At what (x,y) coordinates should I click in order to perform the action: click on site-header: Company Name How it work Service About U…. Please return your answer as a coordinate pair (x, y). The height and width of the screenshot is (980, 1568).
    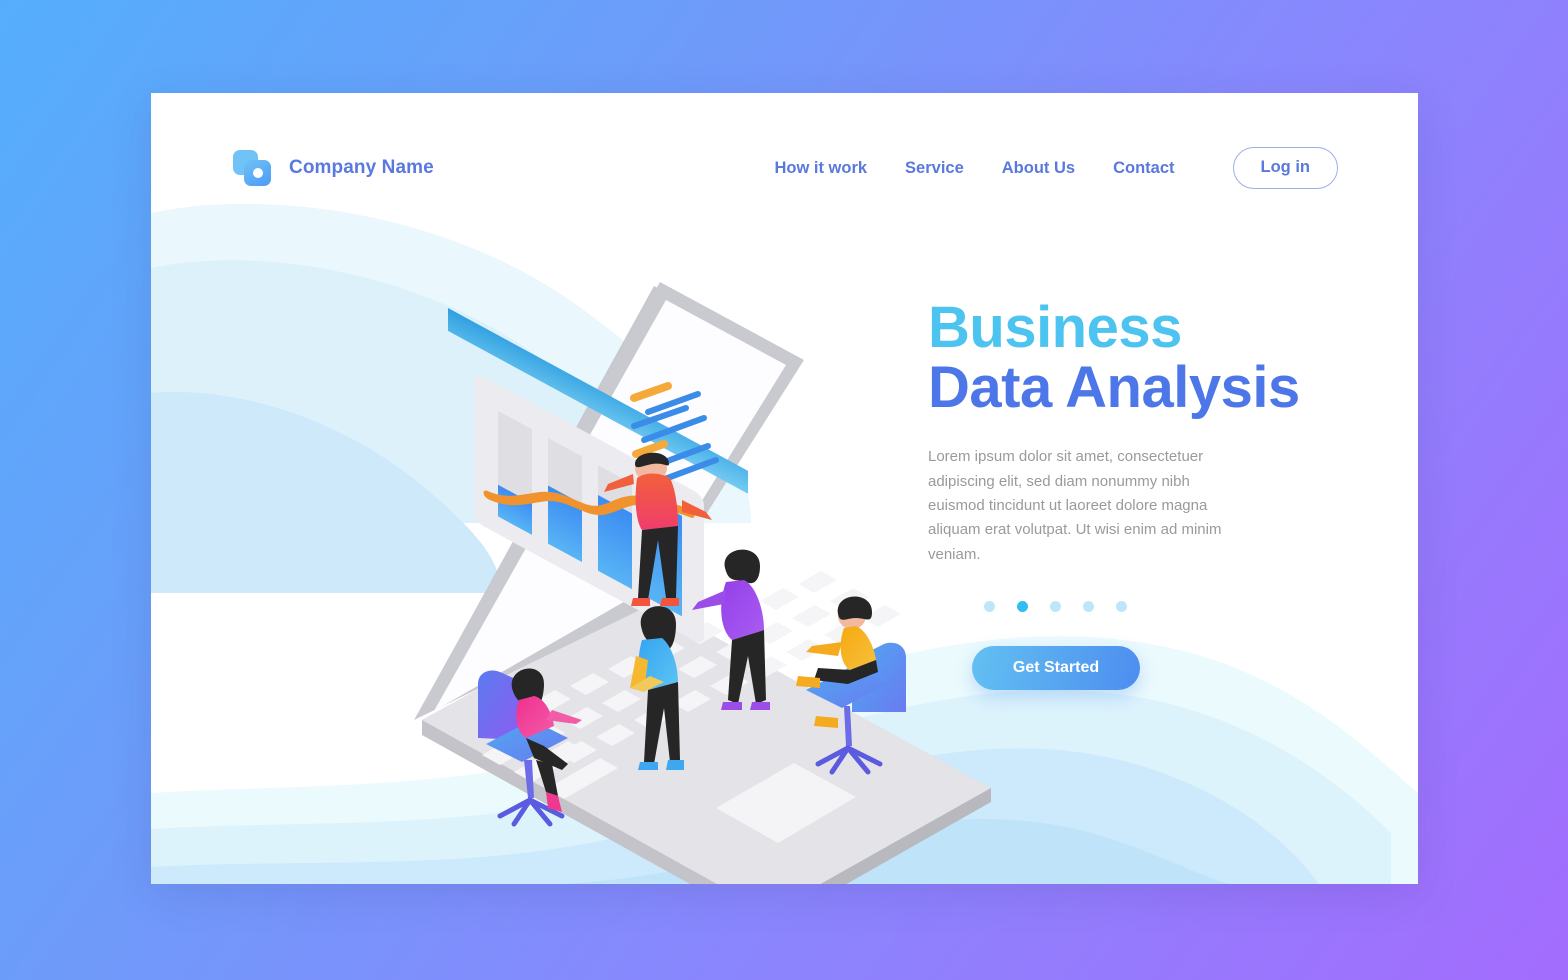
    Looking at the image, I should click on (784, 168).